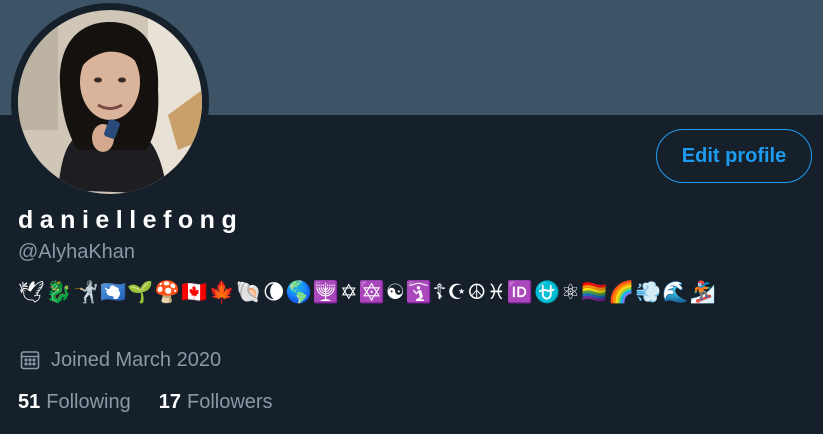  I want to click on followers-link: 17 Followers, so click(216, 402).